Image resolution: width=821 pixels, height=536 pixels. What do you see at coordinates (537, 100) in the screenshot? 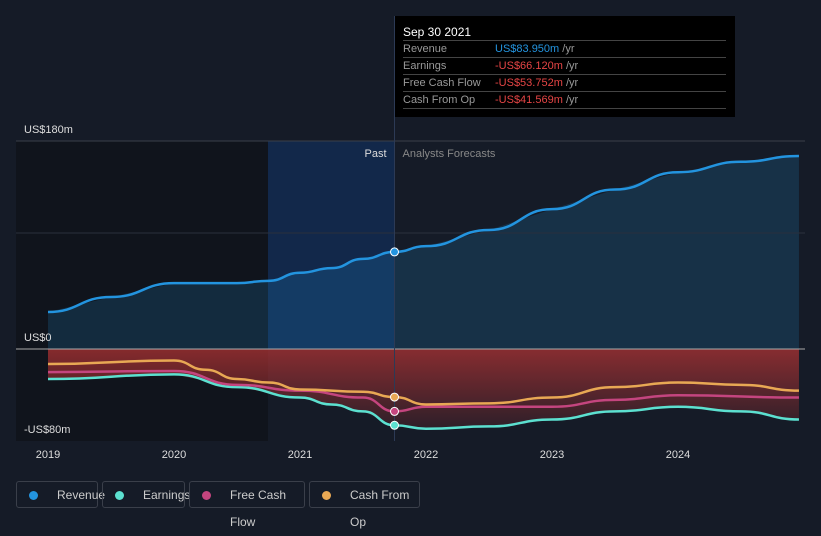
I see `tooltip-value: -US$41.569m /yr` at bounding box center [537, 100].